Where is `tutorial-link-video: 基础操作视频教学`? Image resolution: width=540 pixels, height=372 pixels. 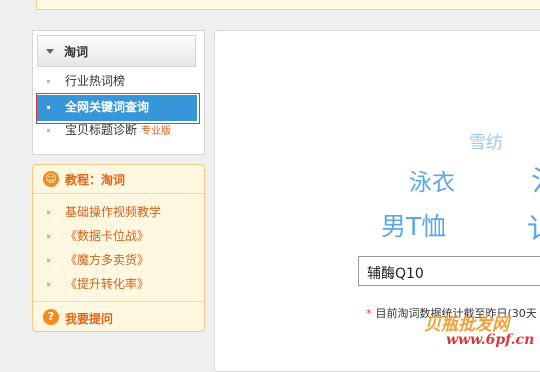
tutorial-link-video: 基础操作视频教学 is located at coordinates (118, 212).